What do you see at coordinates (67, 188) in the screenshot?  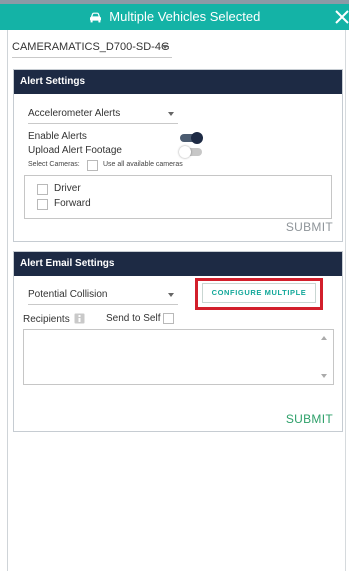 I see `camera-driver-label: Driver` at bounding box center [67, 188].